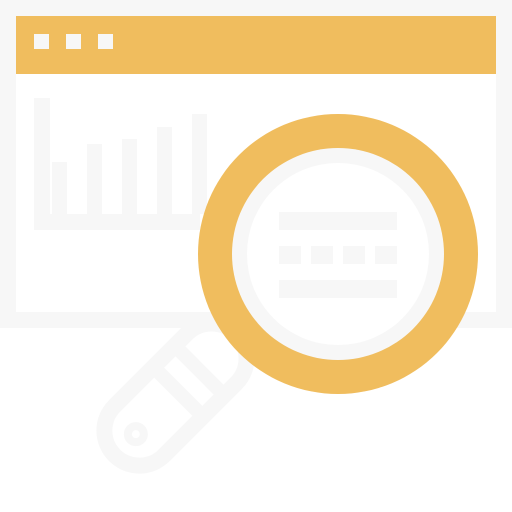 The image size is (512, 512). Describe the element at coordinates (256, 45) in the screenshot. I see `browser-title-bar` at that location.